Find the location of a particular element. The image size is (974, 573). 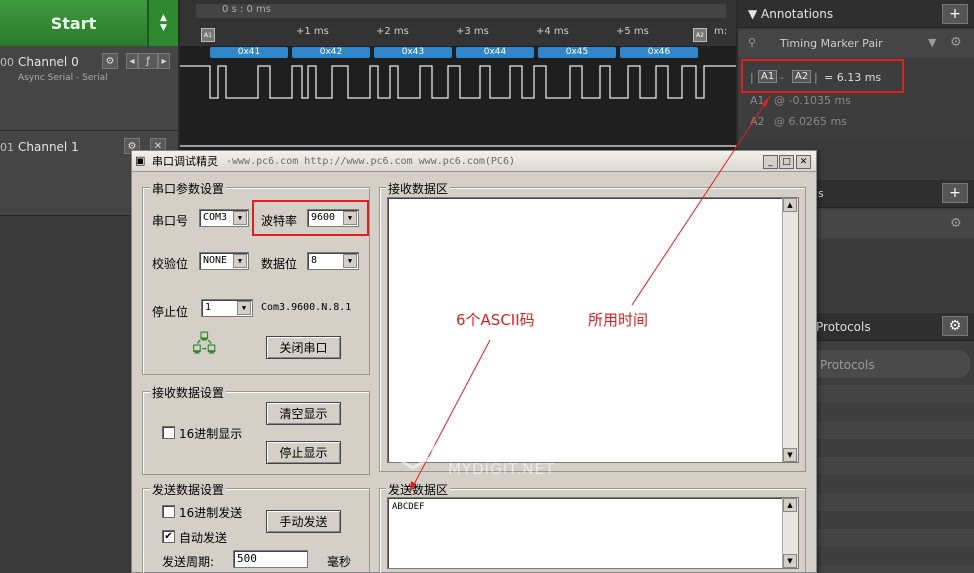

watermark-text: 数码之家 is located at coordinates (506, 445).